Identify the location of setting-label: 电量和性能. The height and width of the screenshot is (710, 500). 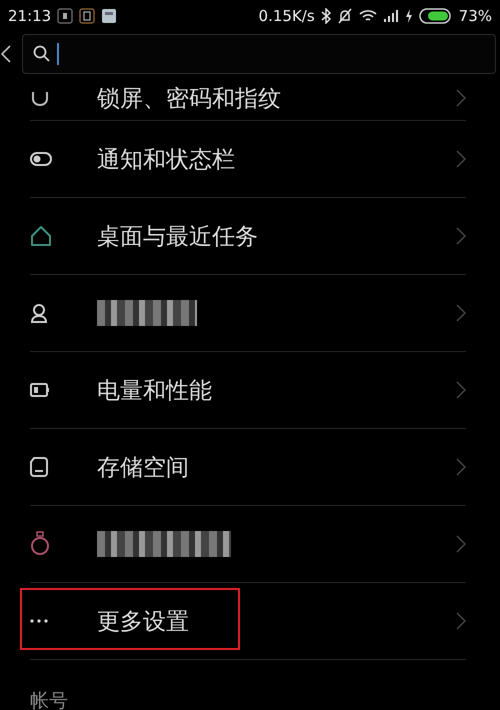
(154, 391).